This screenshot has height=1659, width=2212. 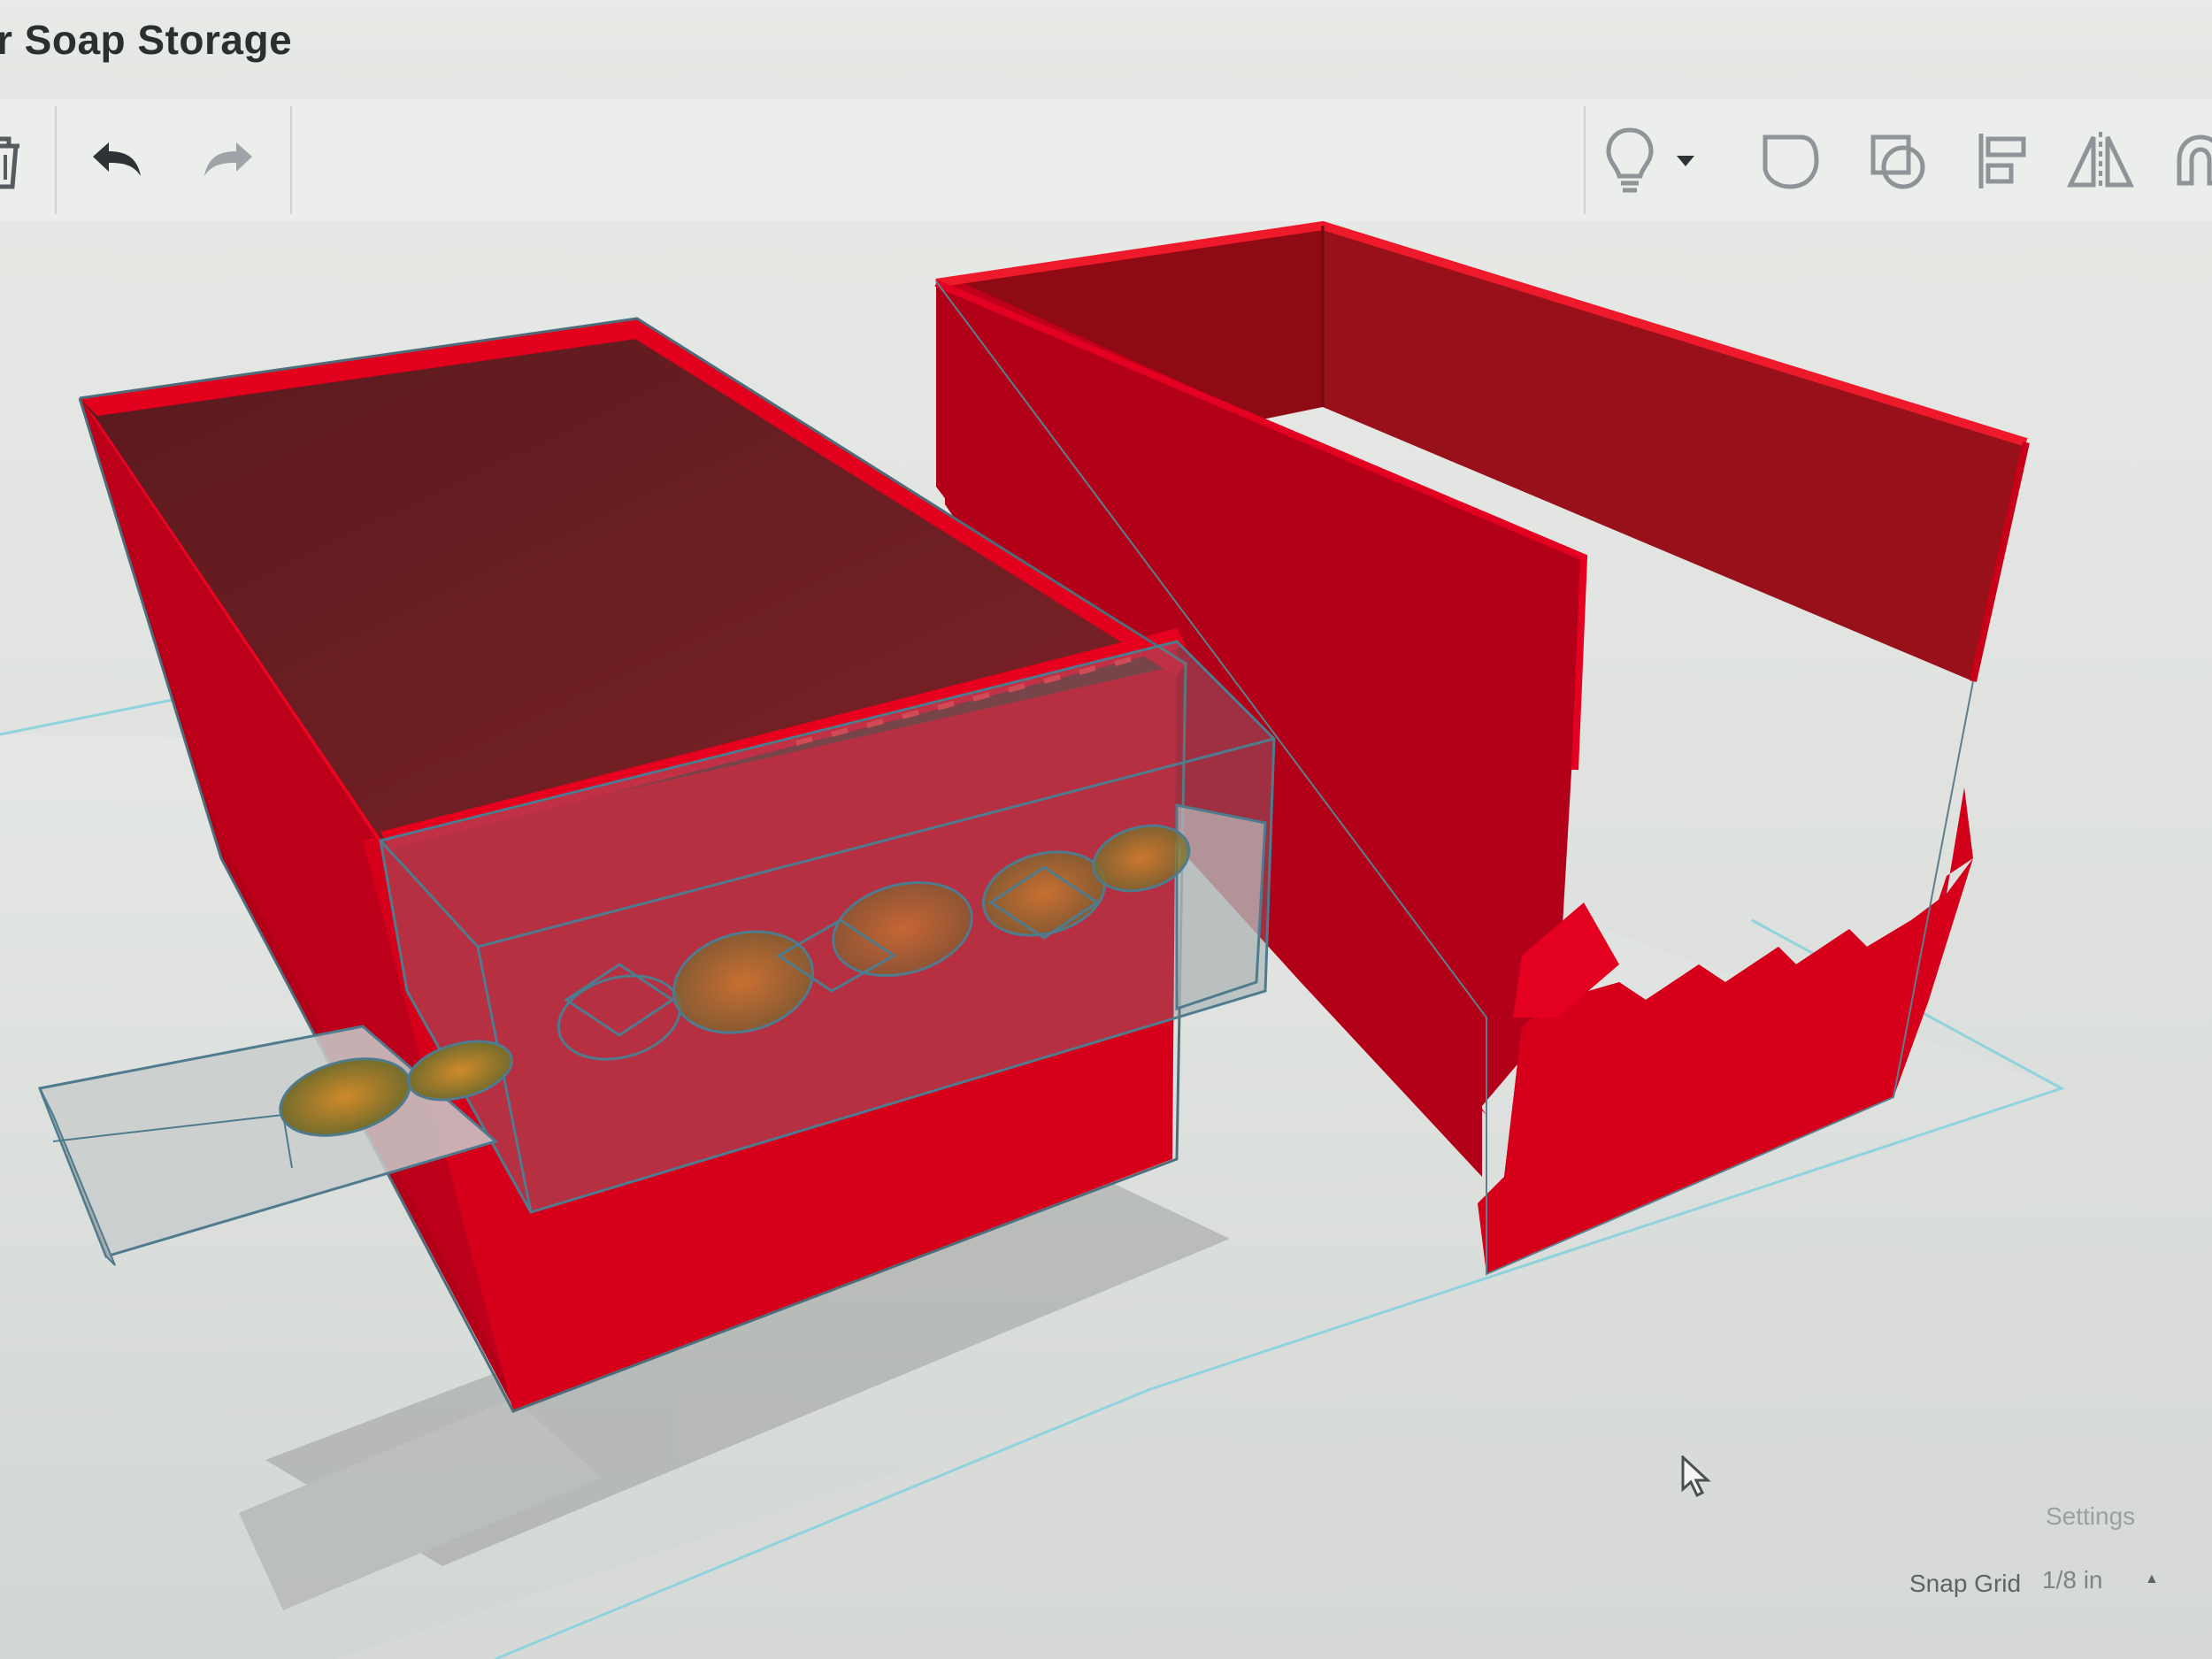 What do you see at coordinates (117, 159) in the screenshot?
I see `undo-arrow-icon` at bounding box center [117, 159].